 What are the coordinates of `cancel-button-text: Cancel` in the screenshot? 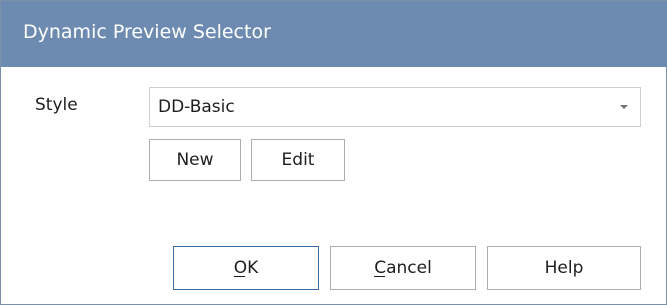 It's located at (403, 268).